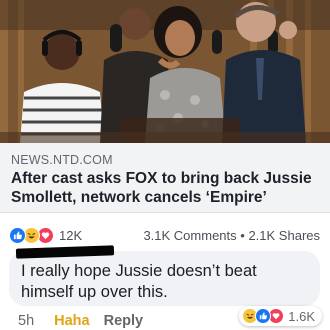 The image size is (330, 330). Describe the element at coordinates (189, 235) in the screenshot. I see `comments-count-link: 3.1K Comments` at that location.